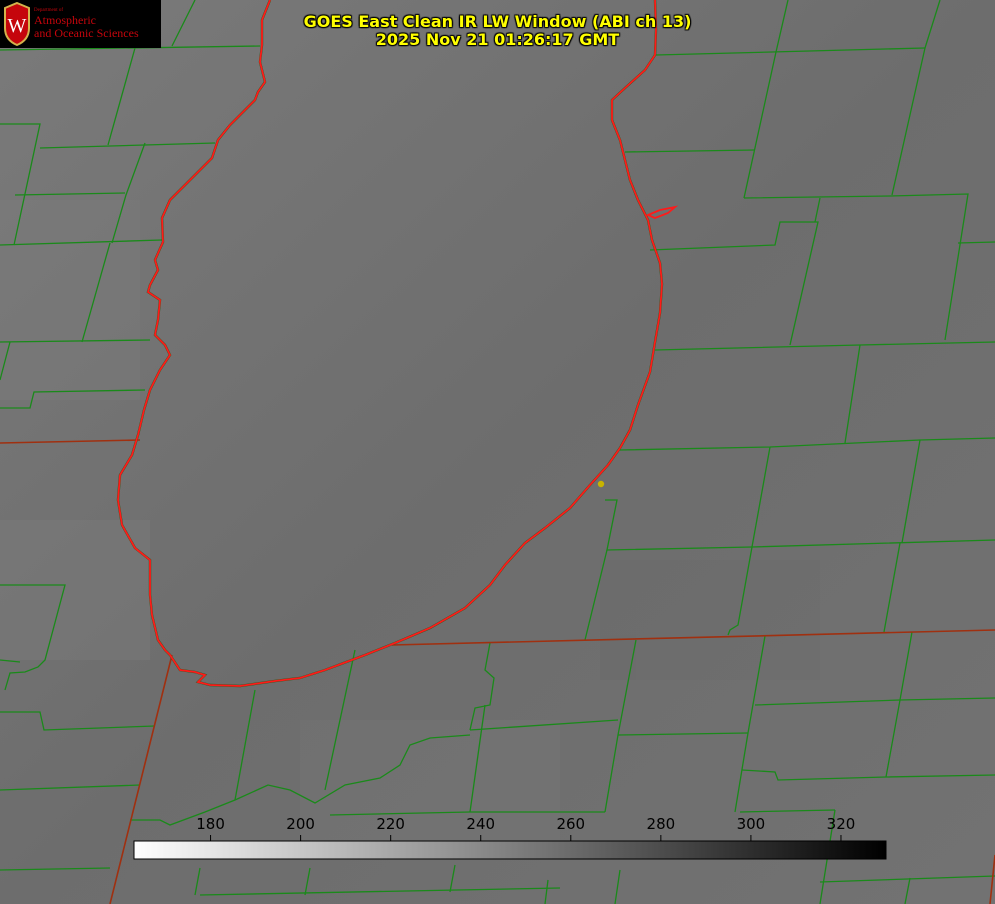  What do you see at coordinates (841, 824) in the screenshot?
I see `colorbar-tick-label: 320` at bounding box center [841, 824].